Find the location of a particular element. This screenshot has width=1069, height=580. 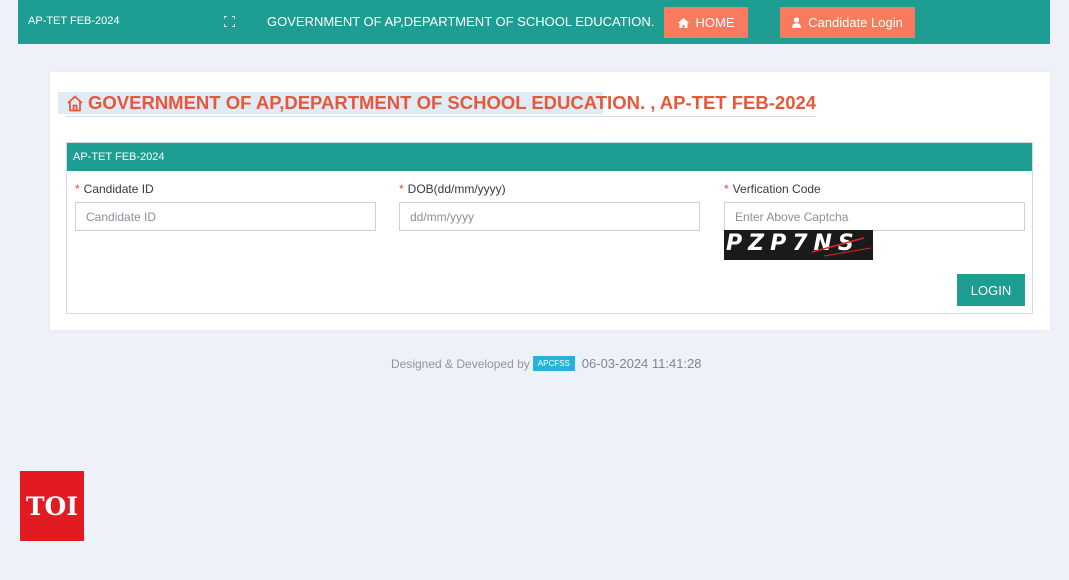

verification-code-label: * Verfication Code is located at coordinates (772, 189).